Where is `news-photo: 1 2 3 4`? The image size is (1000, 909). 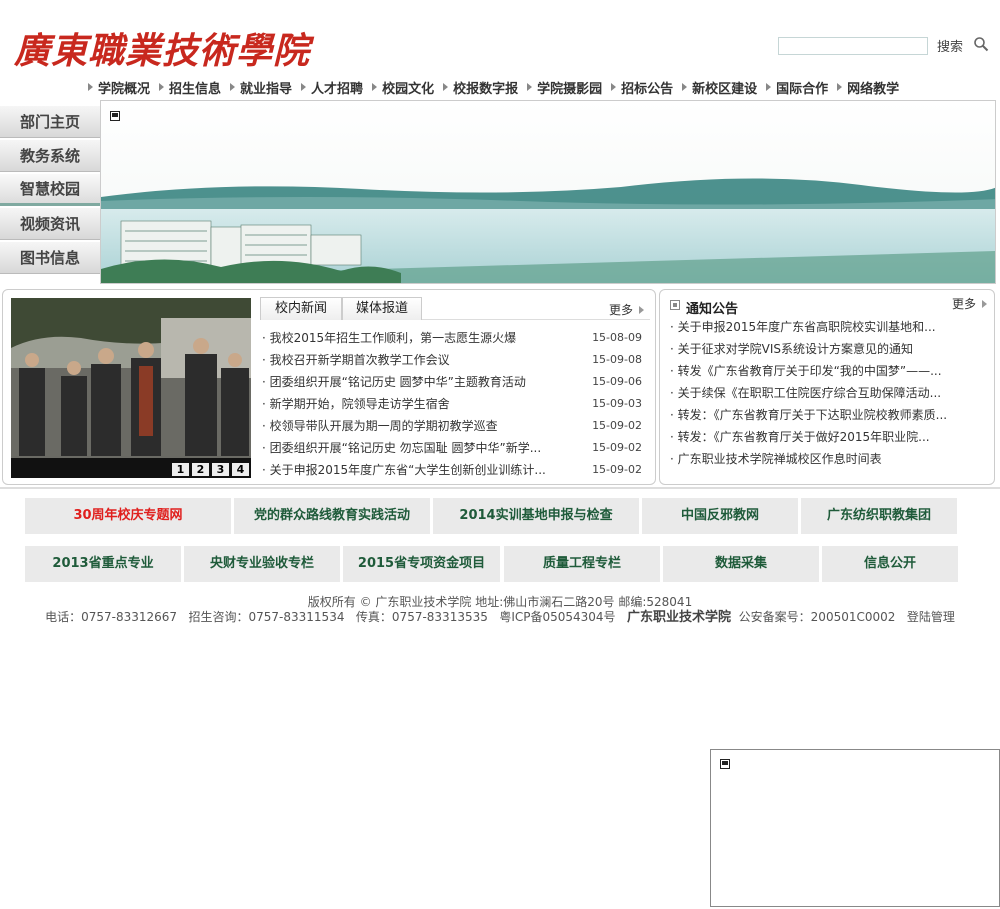
news-photo: 1 2 3 4 is located at coordinates (131, 388).